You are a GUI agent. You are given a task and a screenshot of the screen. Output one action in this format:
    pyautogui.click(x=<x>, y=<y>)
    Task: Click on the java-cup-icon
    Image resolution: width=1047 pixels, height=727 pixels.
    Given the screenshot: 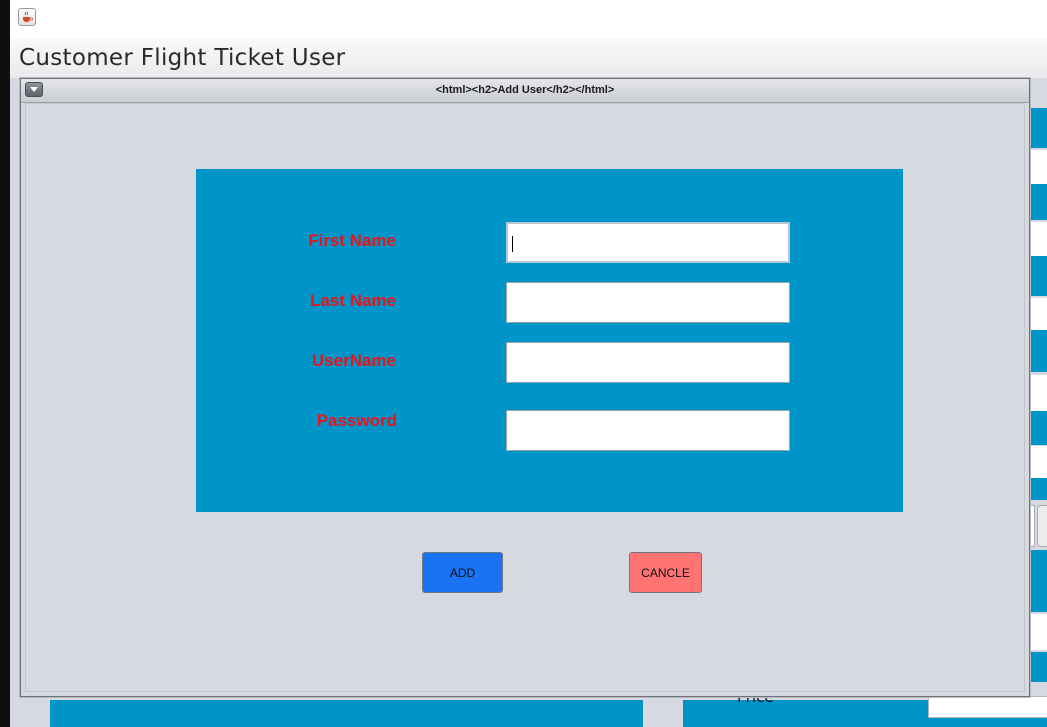 What is the action you would take?
    pyautogui.click(x=27, y=17)
    